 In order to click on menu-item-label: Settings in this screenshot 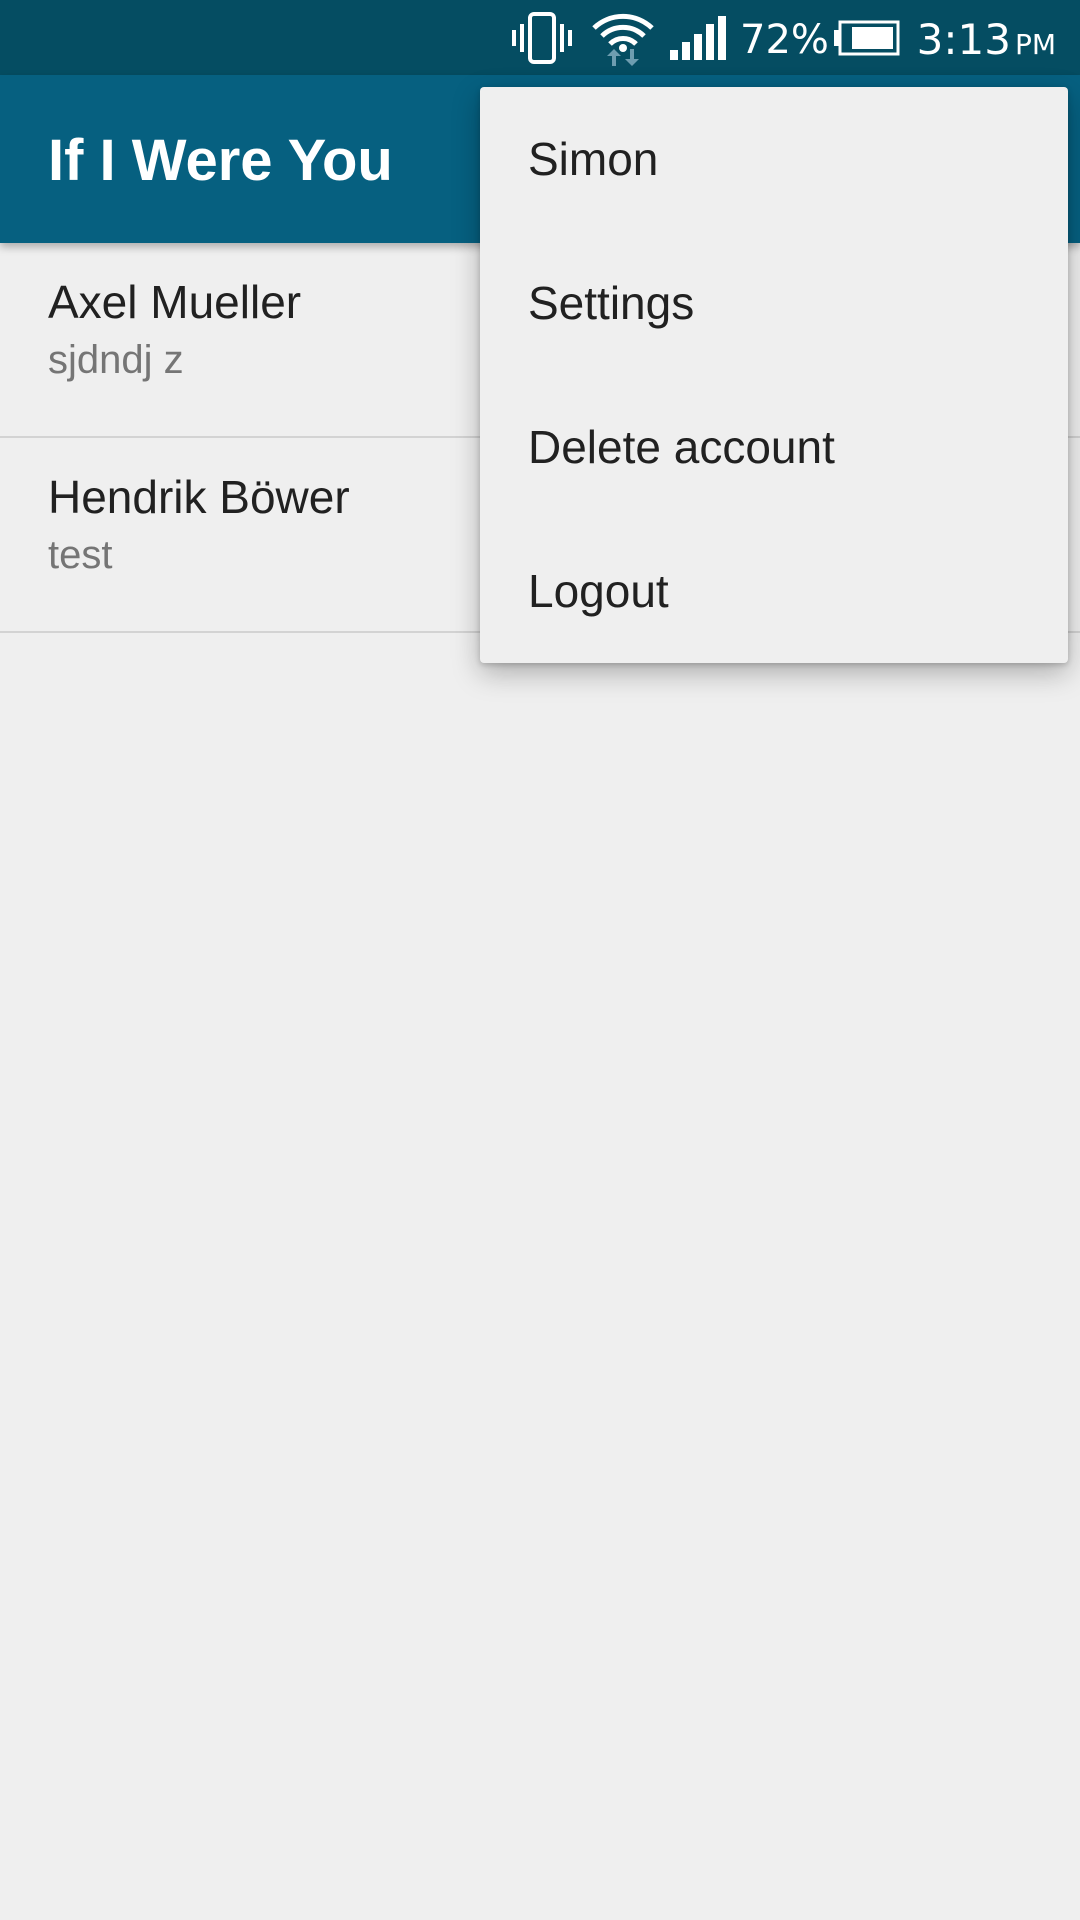, I will do `click(611, 303)`.